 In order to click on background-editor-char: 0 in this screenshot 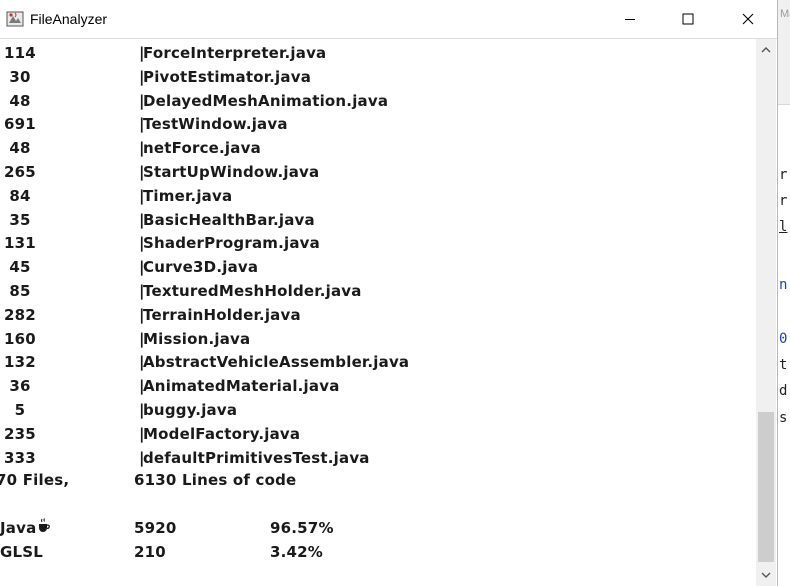, I will do `click(783, 339)`.